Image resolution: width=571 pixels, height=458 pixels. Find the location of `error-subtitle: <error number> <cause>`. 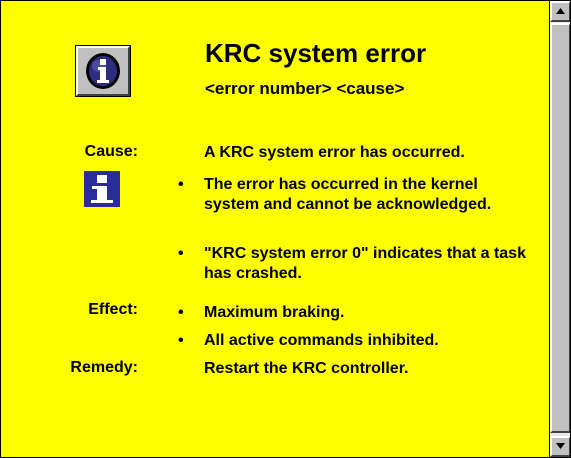

error-subtitle: <error number> <cause> is located at coordinates (305, 88).